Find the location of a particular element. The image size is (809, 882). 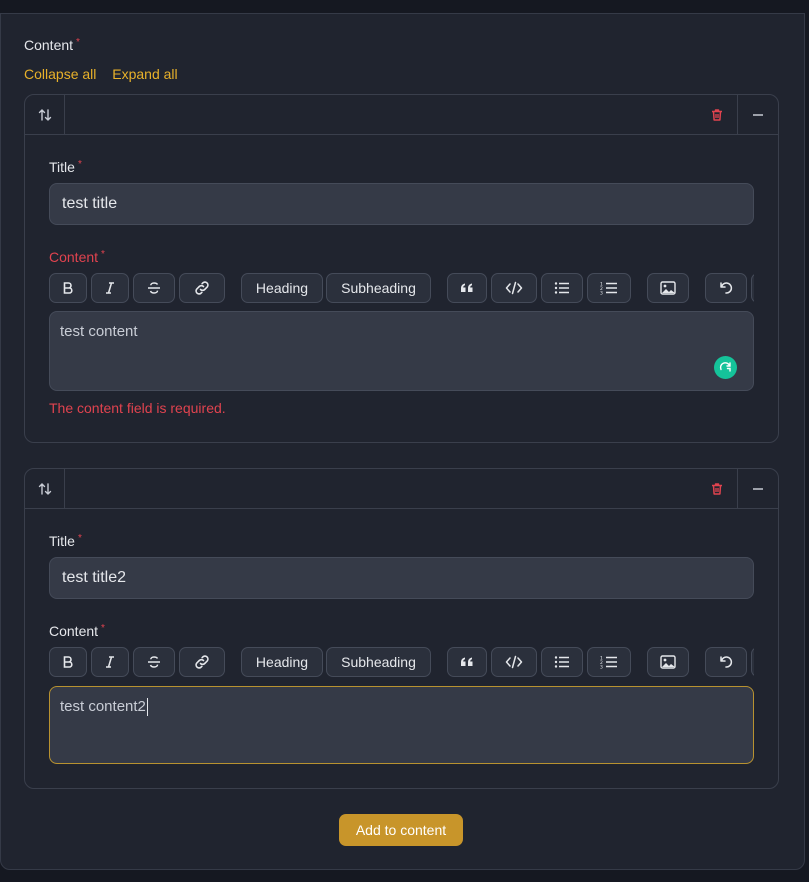

title-input: test title is located at coordinates (401, 204).